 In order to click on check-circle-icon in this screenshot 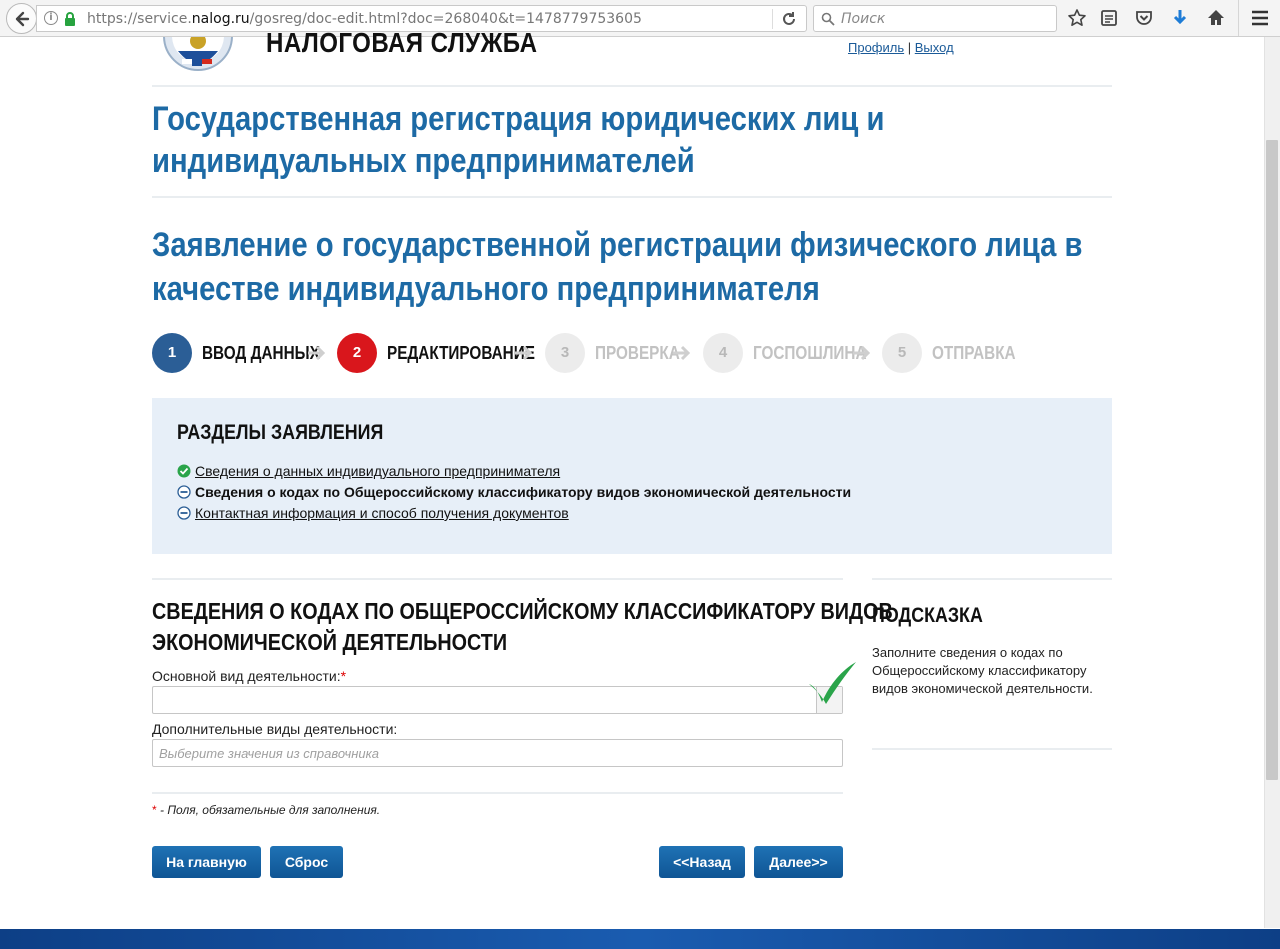, I will do `click(184, 471)`.